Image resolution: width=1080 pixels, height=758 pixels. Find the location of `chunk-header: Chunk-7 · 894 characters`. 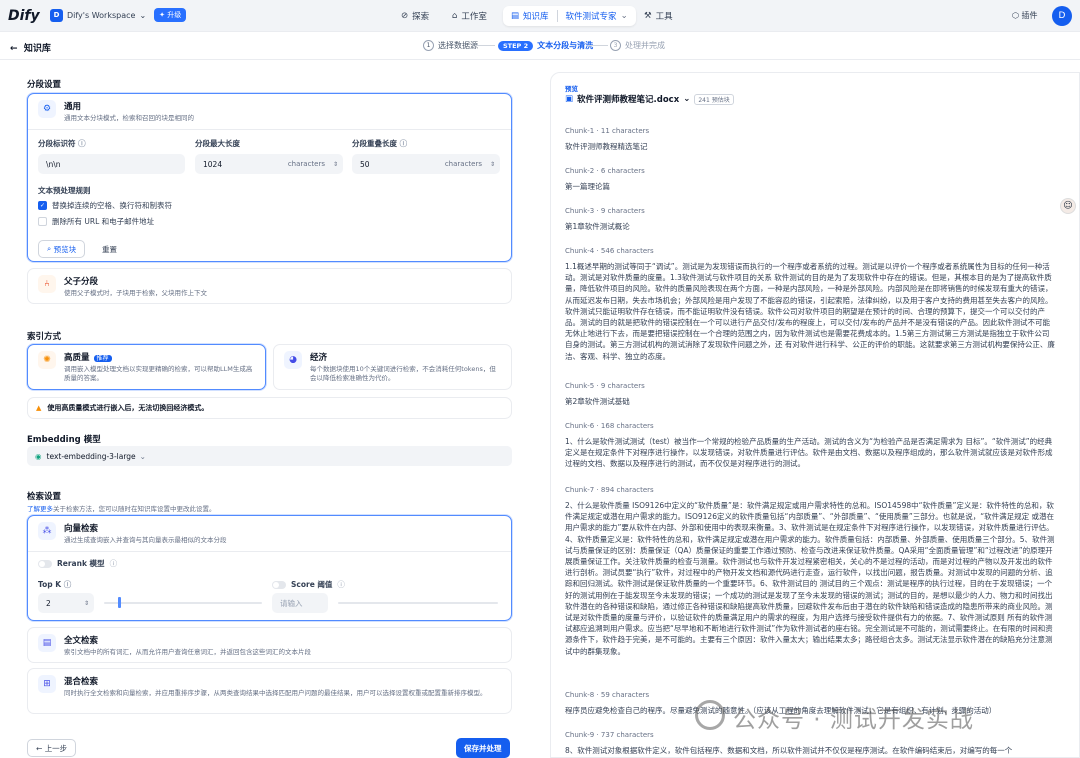

chunk-header: Chunk-7 · 894 characters is located at coordinates (609, 490).